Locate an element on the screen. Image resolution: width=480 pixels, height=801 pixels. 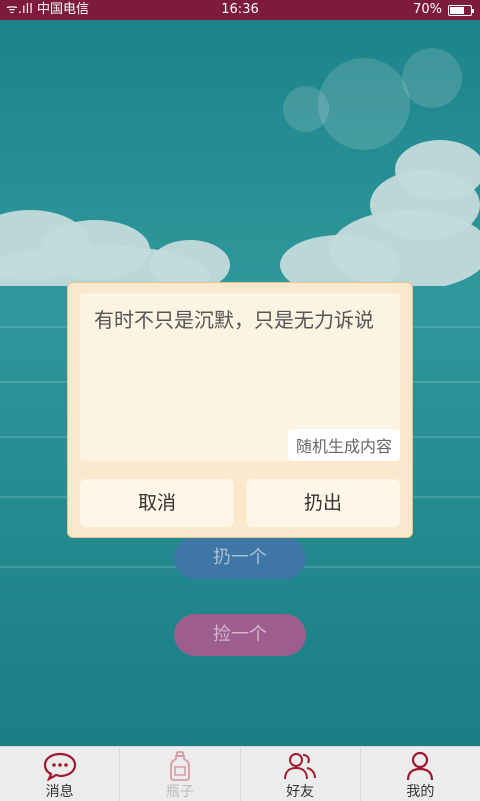
cancel-button: 取消 is located at coordinates (157, 503).